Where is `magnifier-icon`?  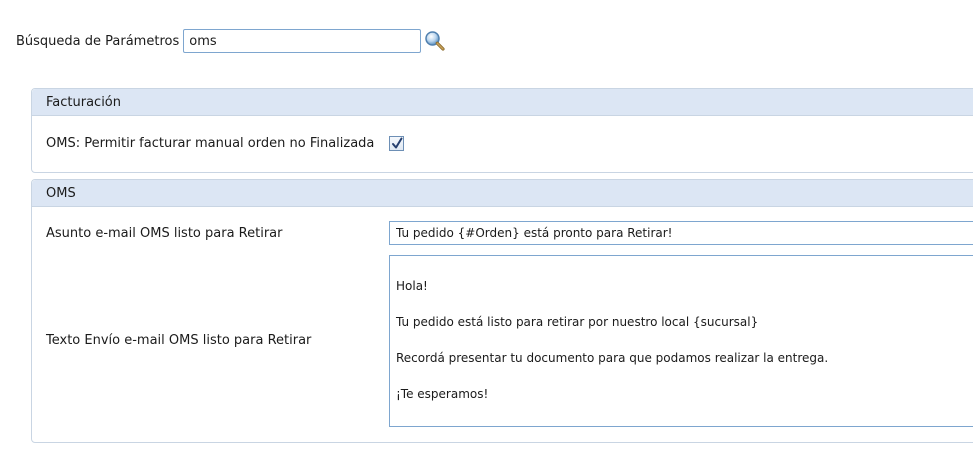
magnifier-icon is located at coordinates (435, 41).